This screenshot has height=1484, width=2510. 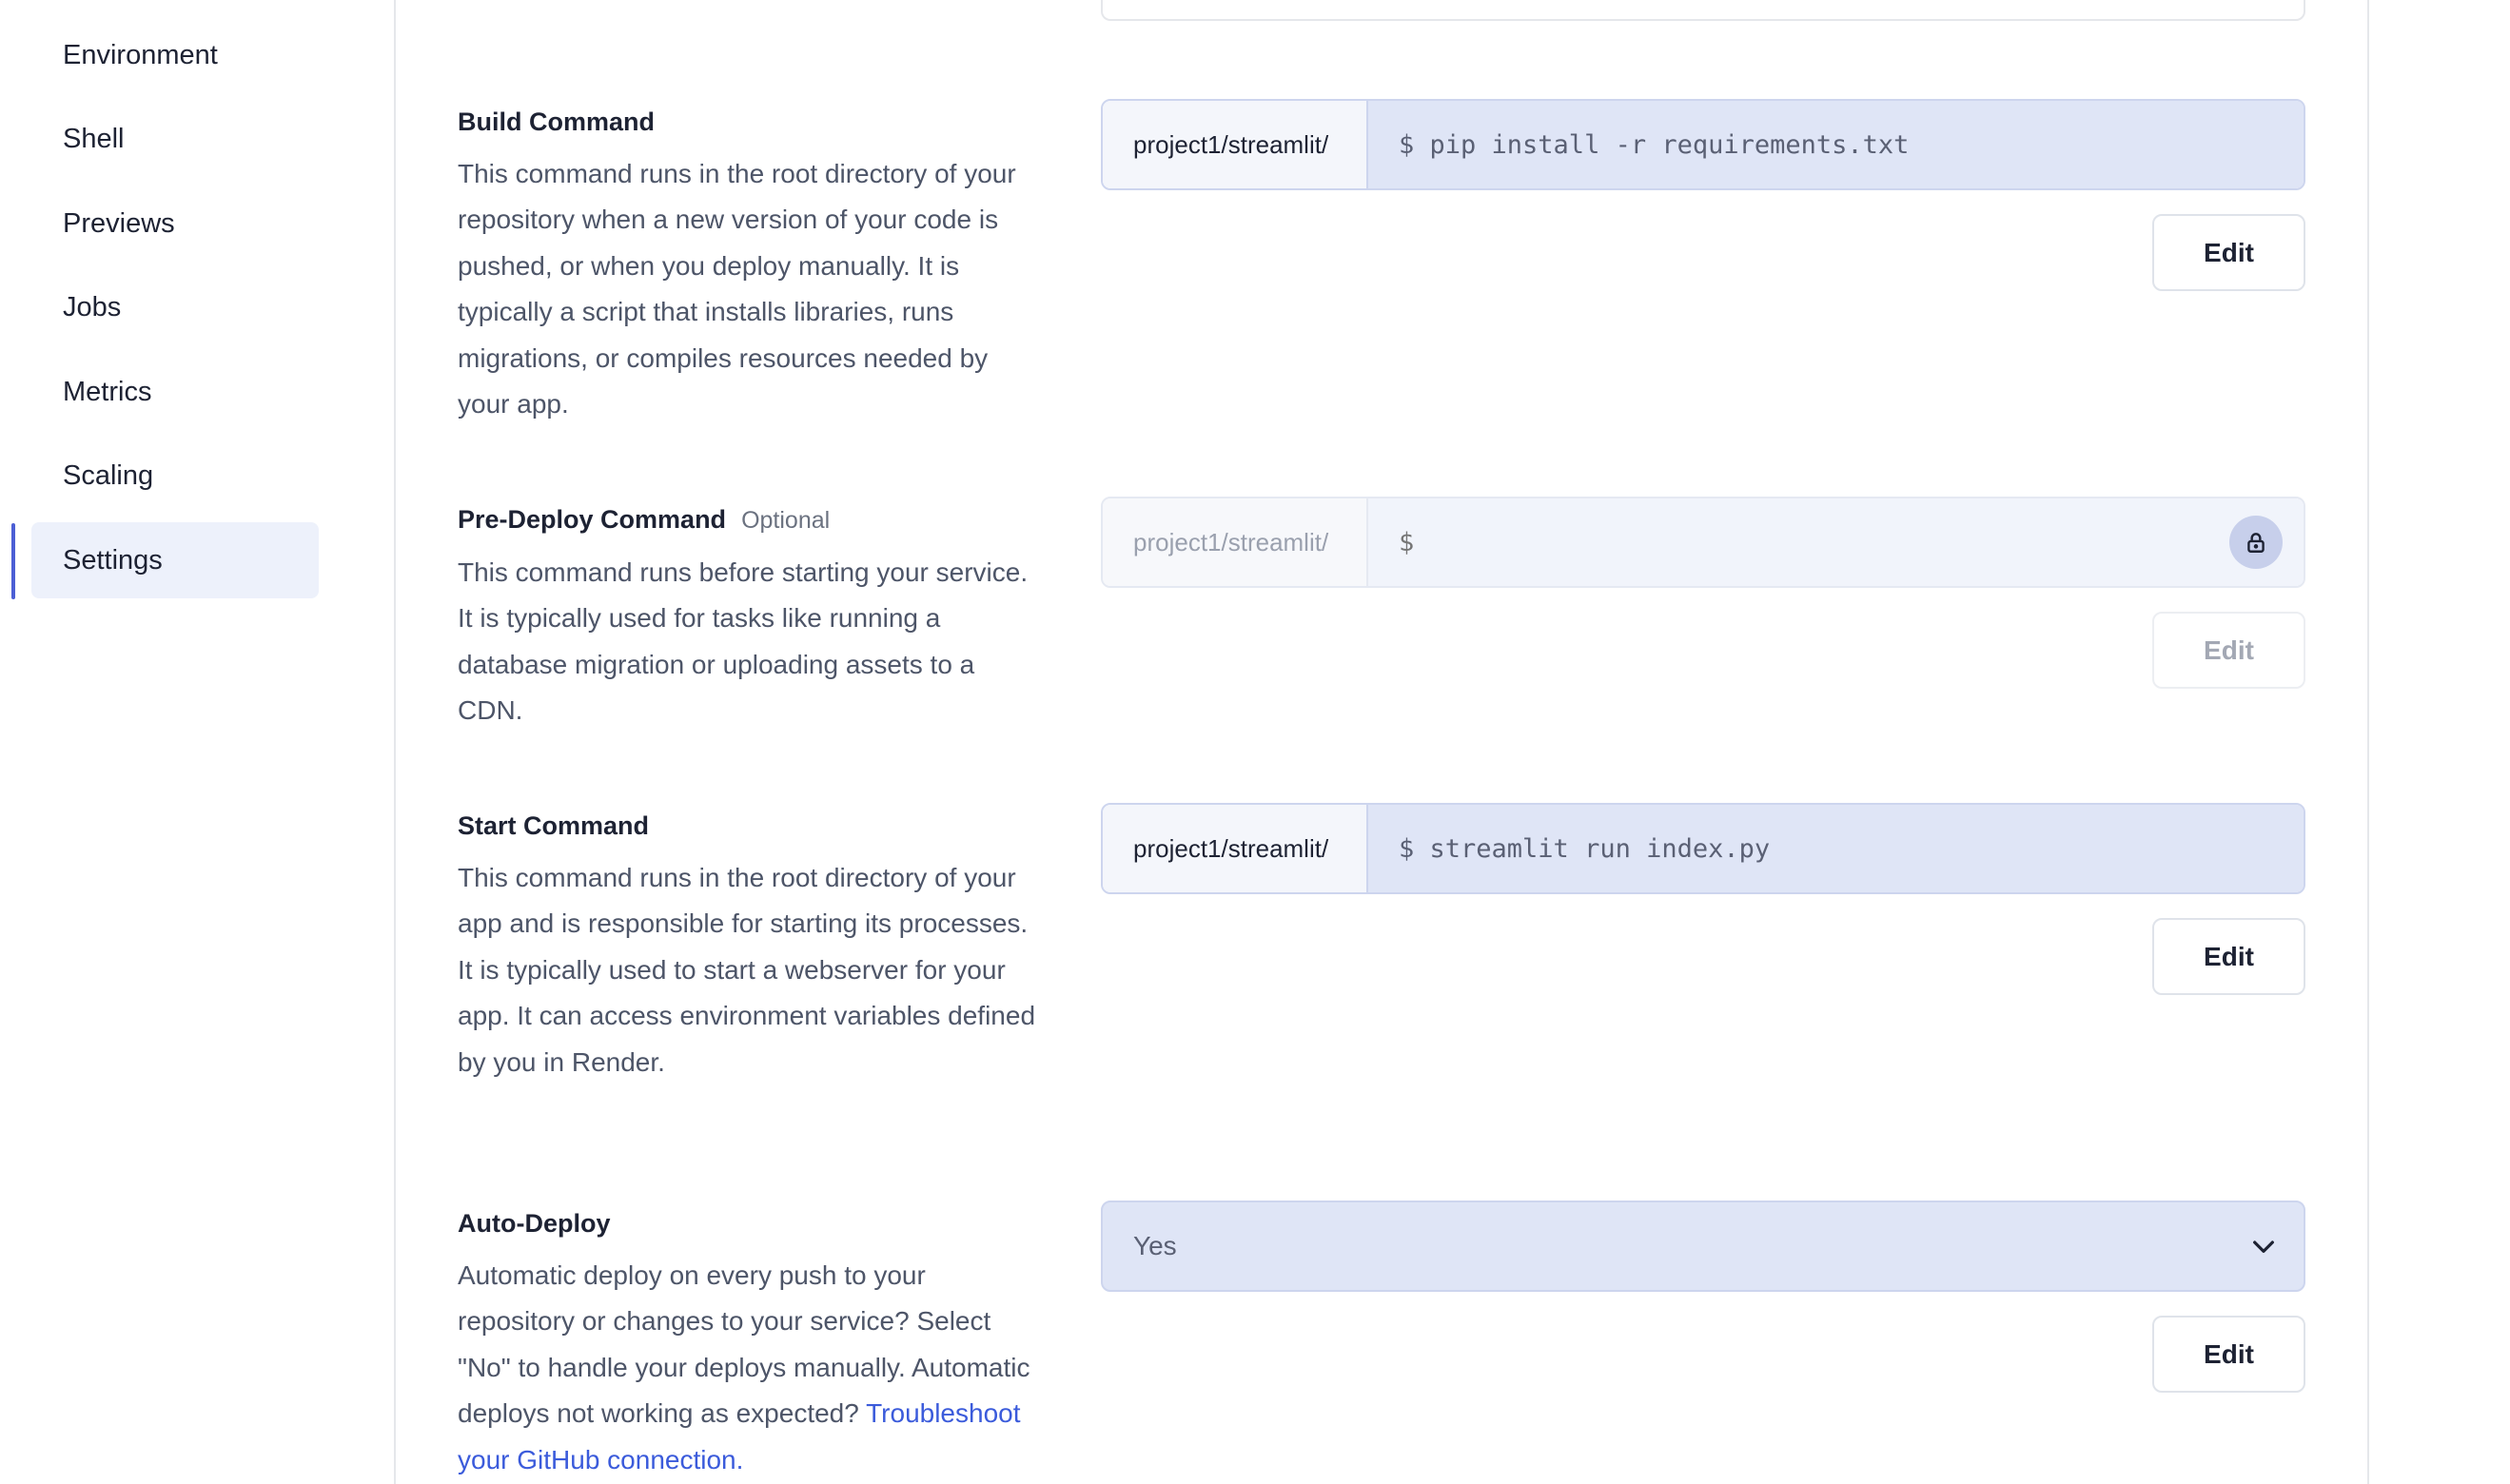 What do you see at coordinates (140, 55) in the screenshot?
I see `sidebar-item-label: Environment` at bounding box center [140, 55].